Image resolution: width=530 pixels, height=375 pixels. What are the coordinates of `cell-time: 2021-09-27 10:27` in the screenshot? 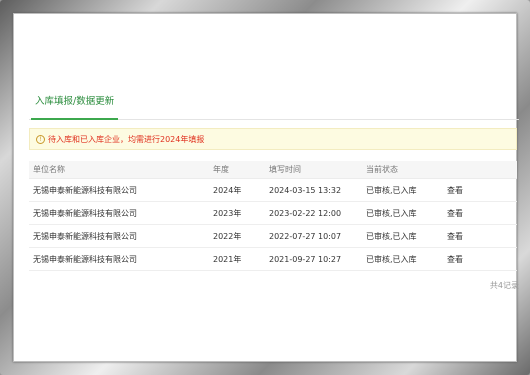 It's located at (305, 259).